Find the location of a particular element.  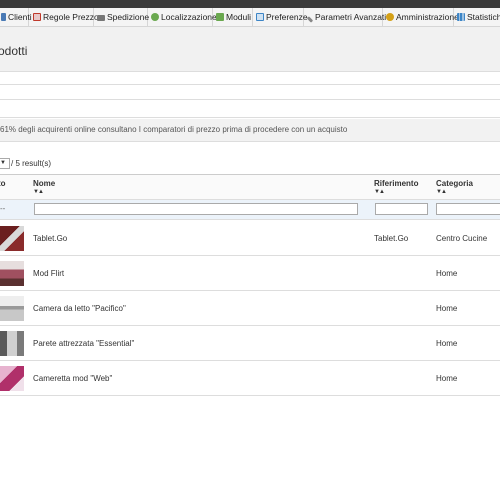

tab-spedizione: Spedizione is located at coordinates (122, 17).